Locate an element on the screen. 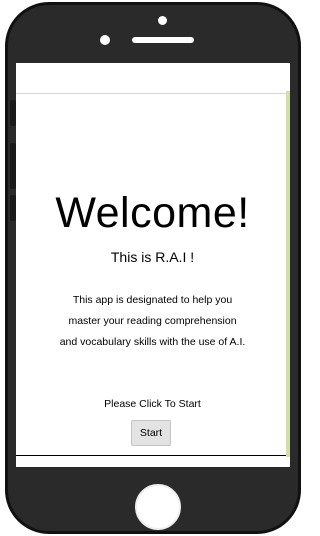 The width and height of the screenshot is (320, 536). scroll-accent-bar is located at coordinates (288, 274).